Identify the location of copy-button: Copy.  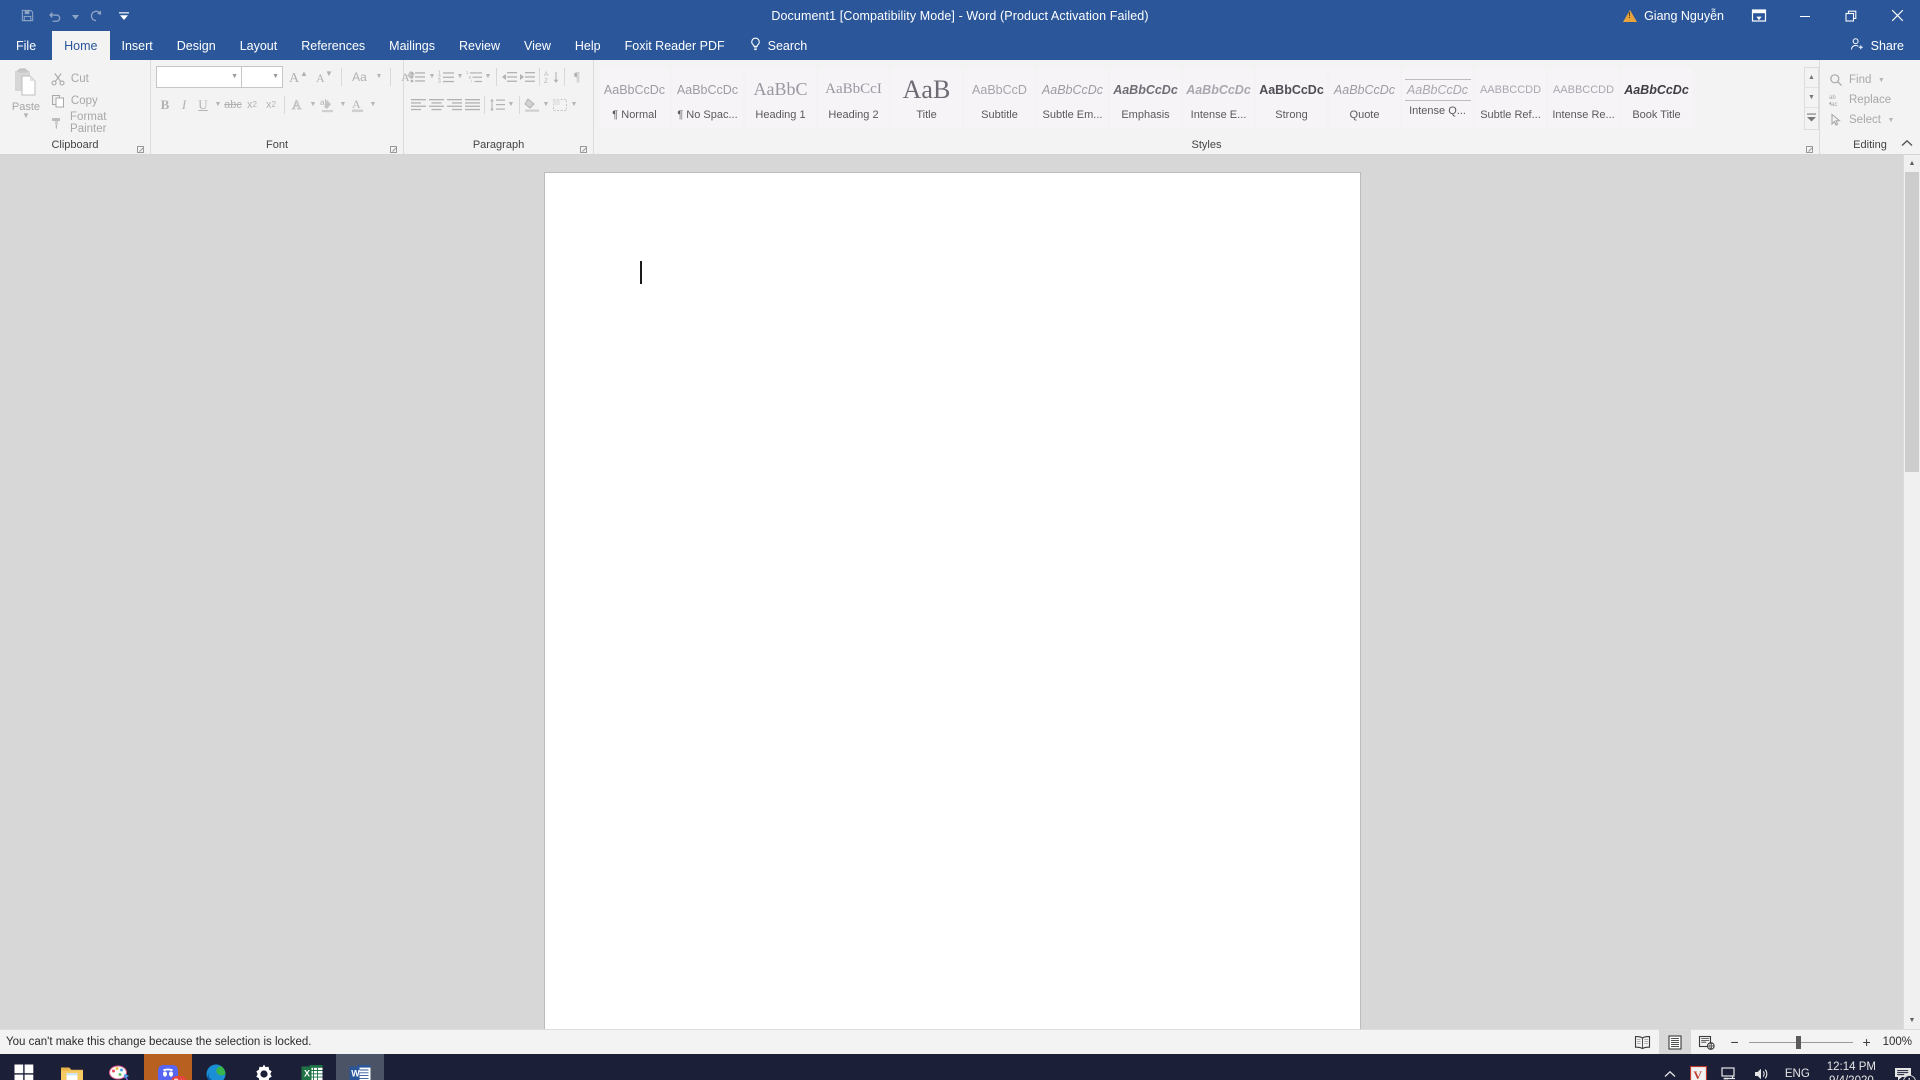
(96, 100).